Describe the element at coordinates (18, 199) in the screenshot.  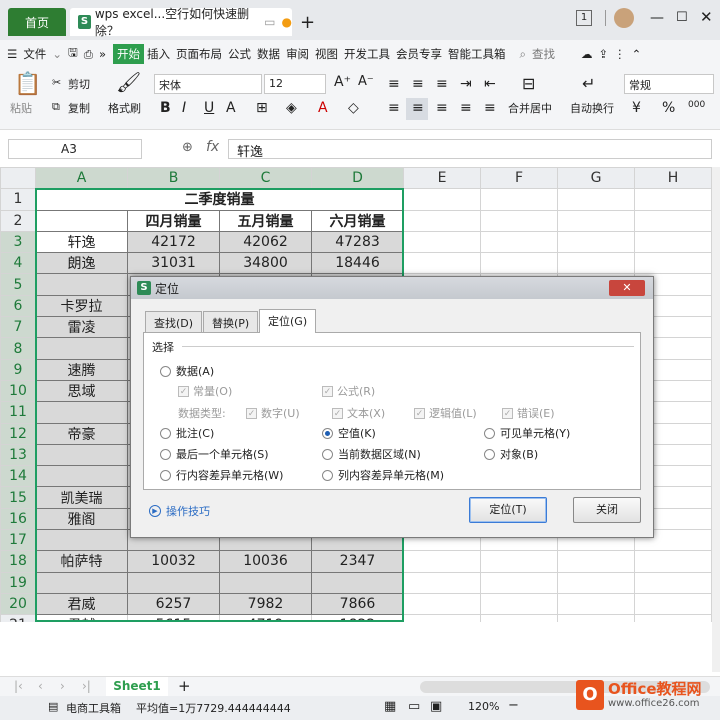
I see `row-header: 1` at that location.